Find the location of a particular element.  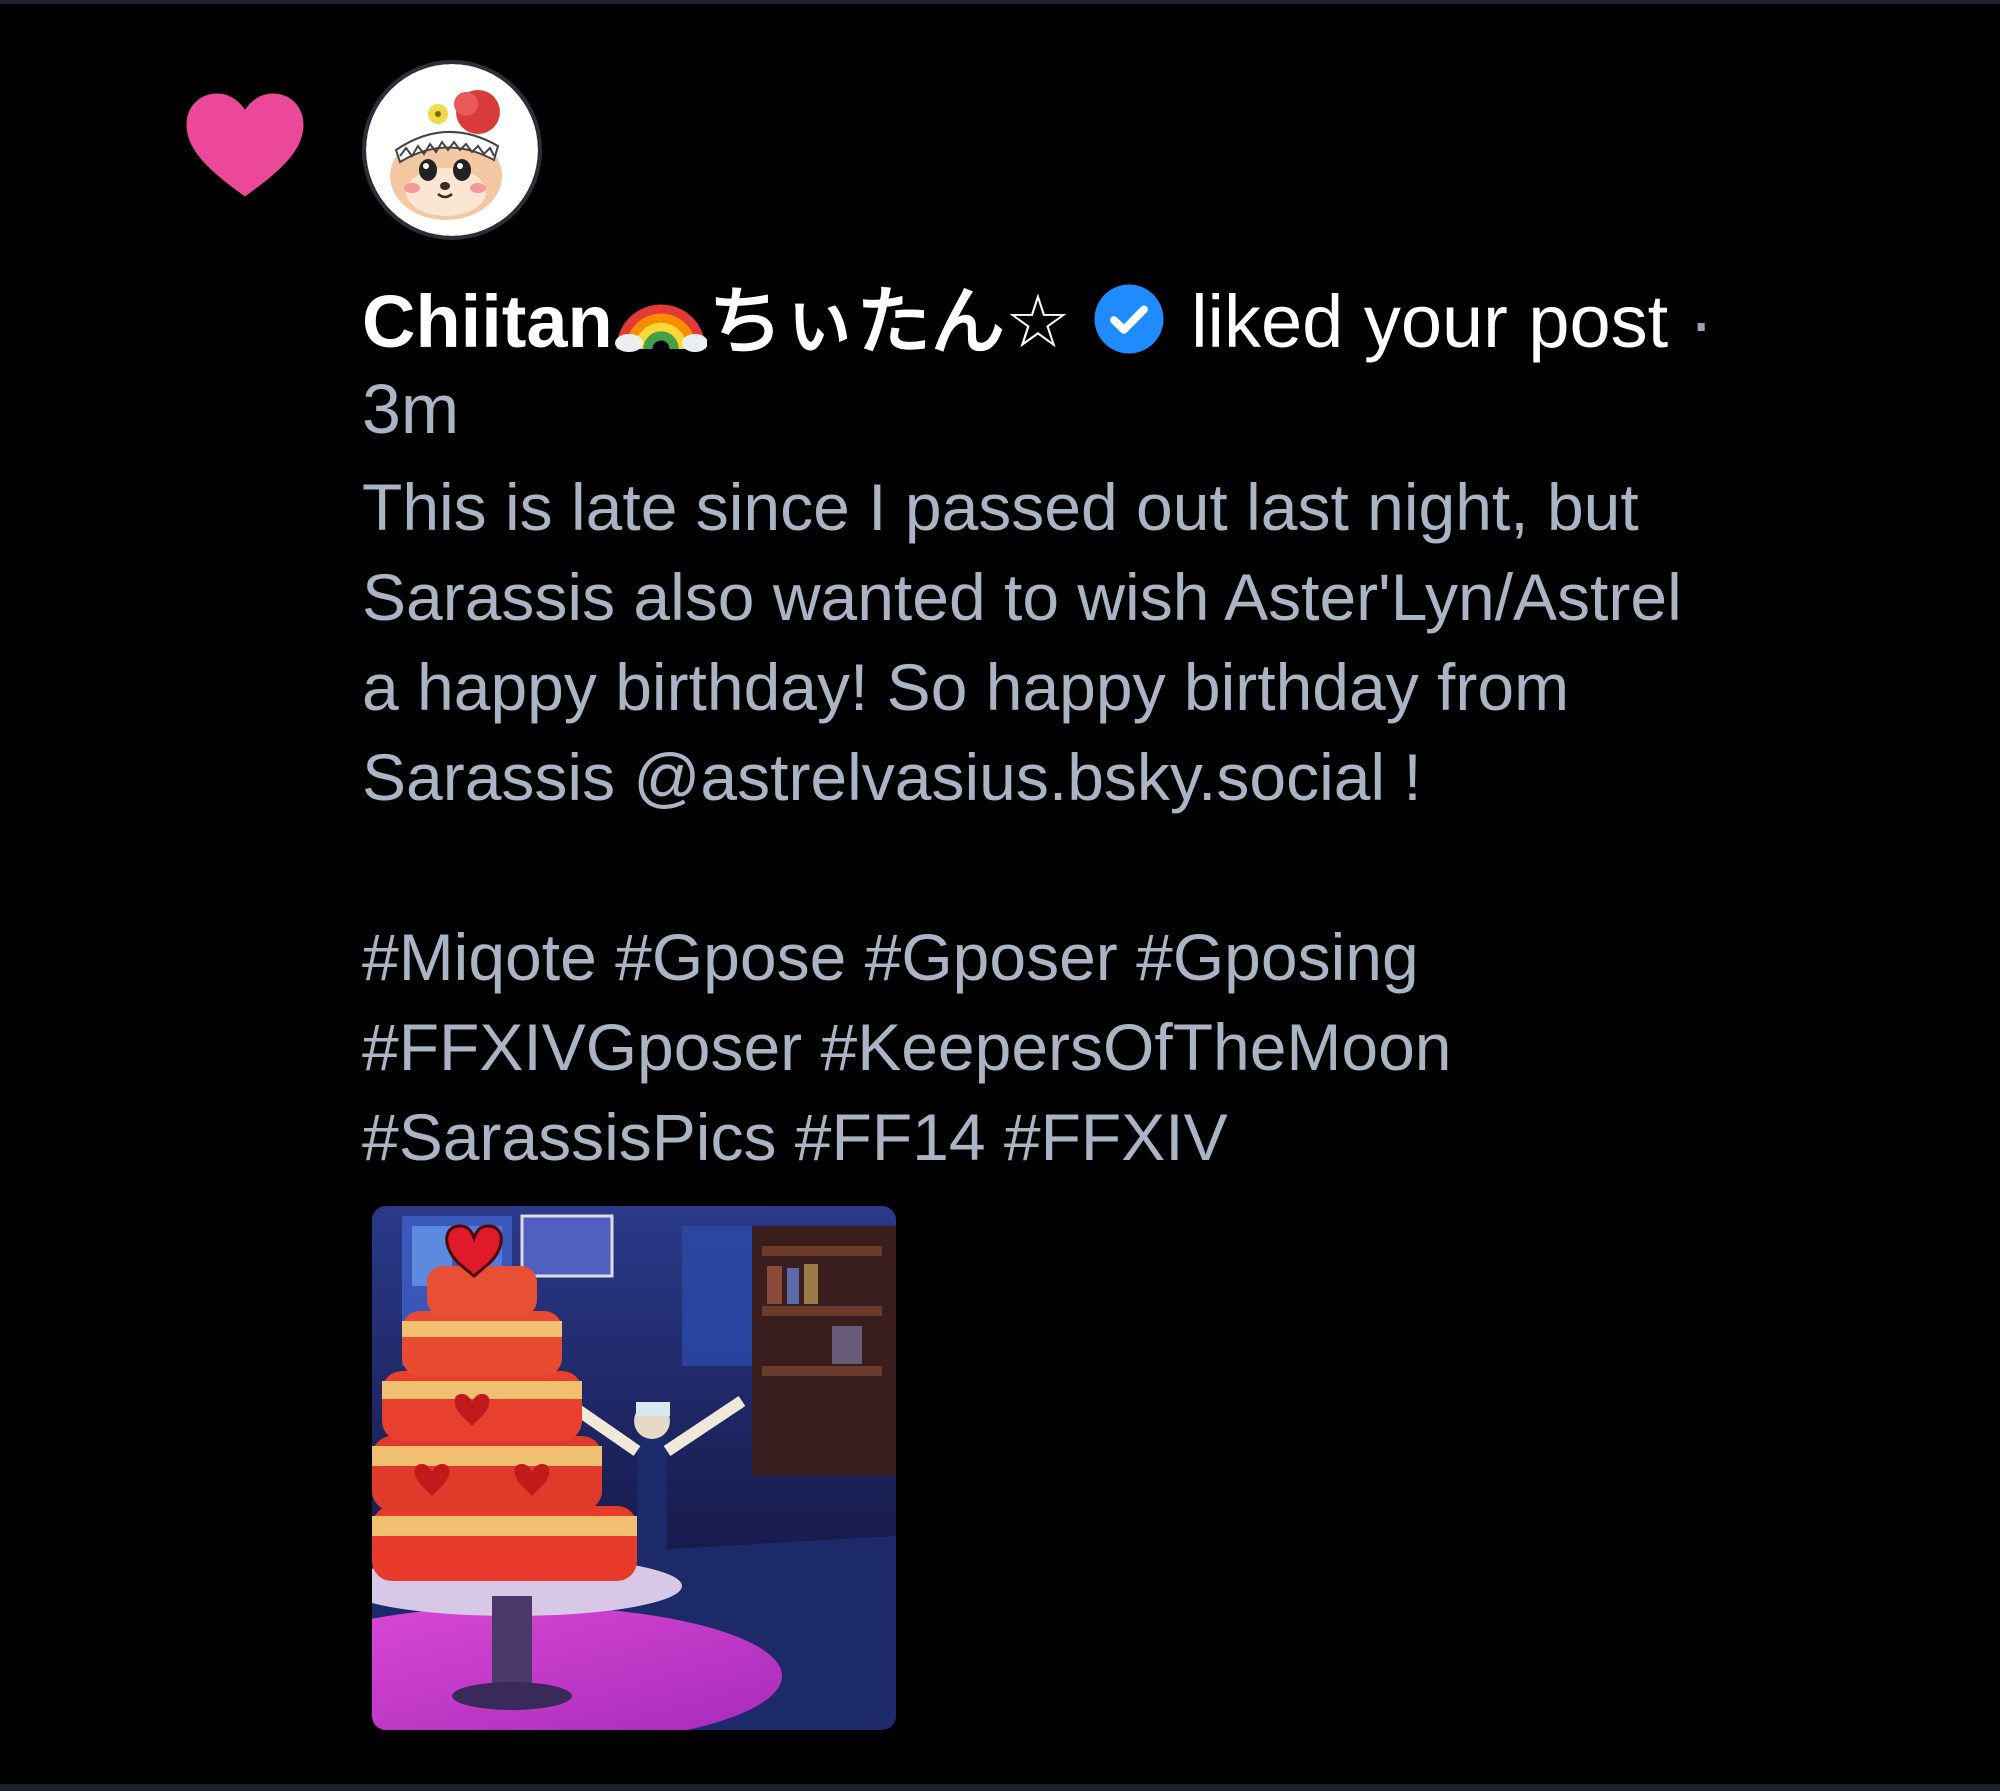

post-image-thumbnail is located at coordinates (634, 1468).